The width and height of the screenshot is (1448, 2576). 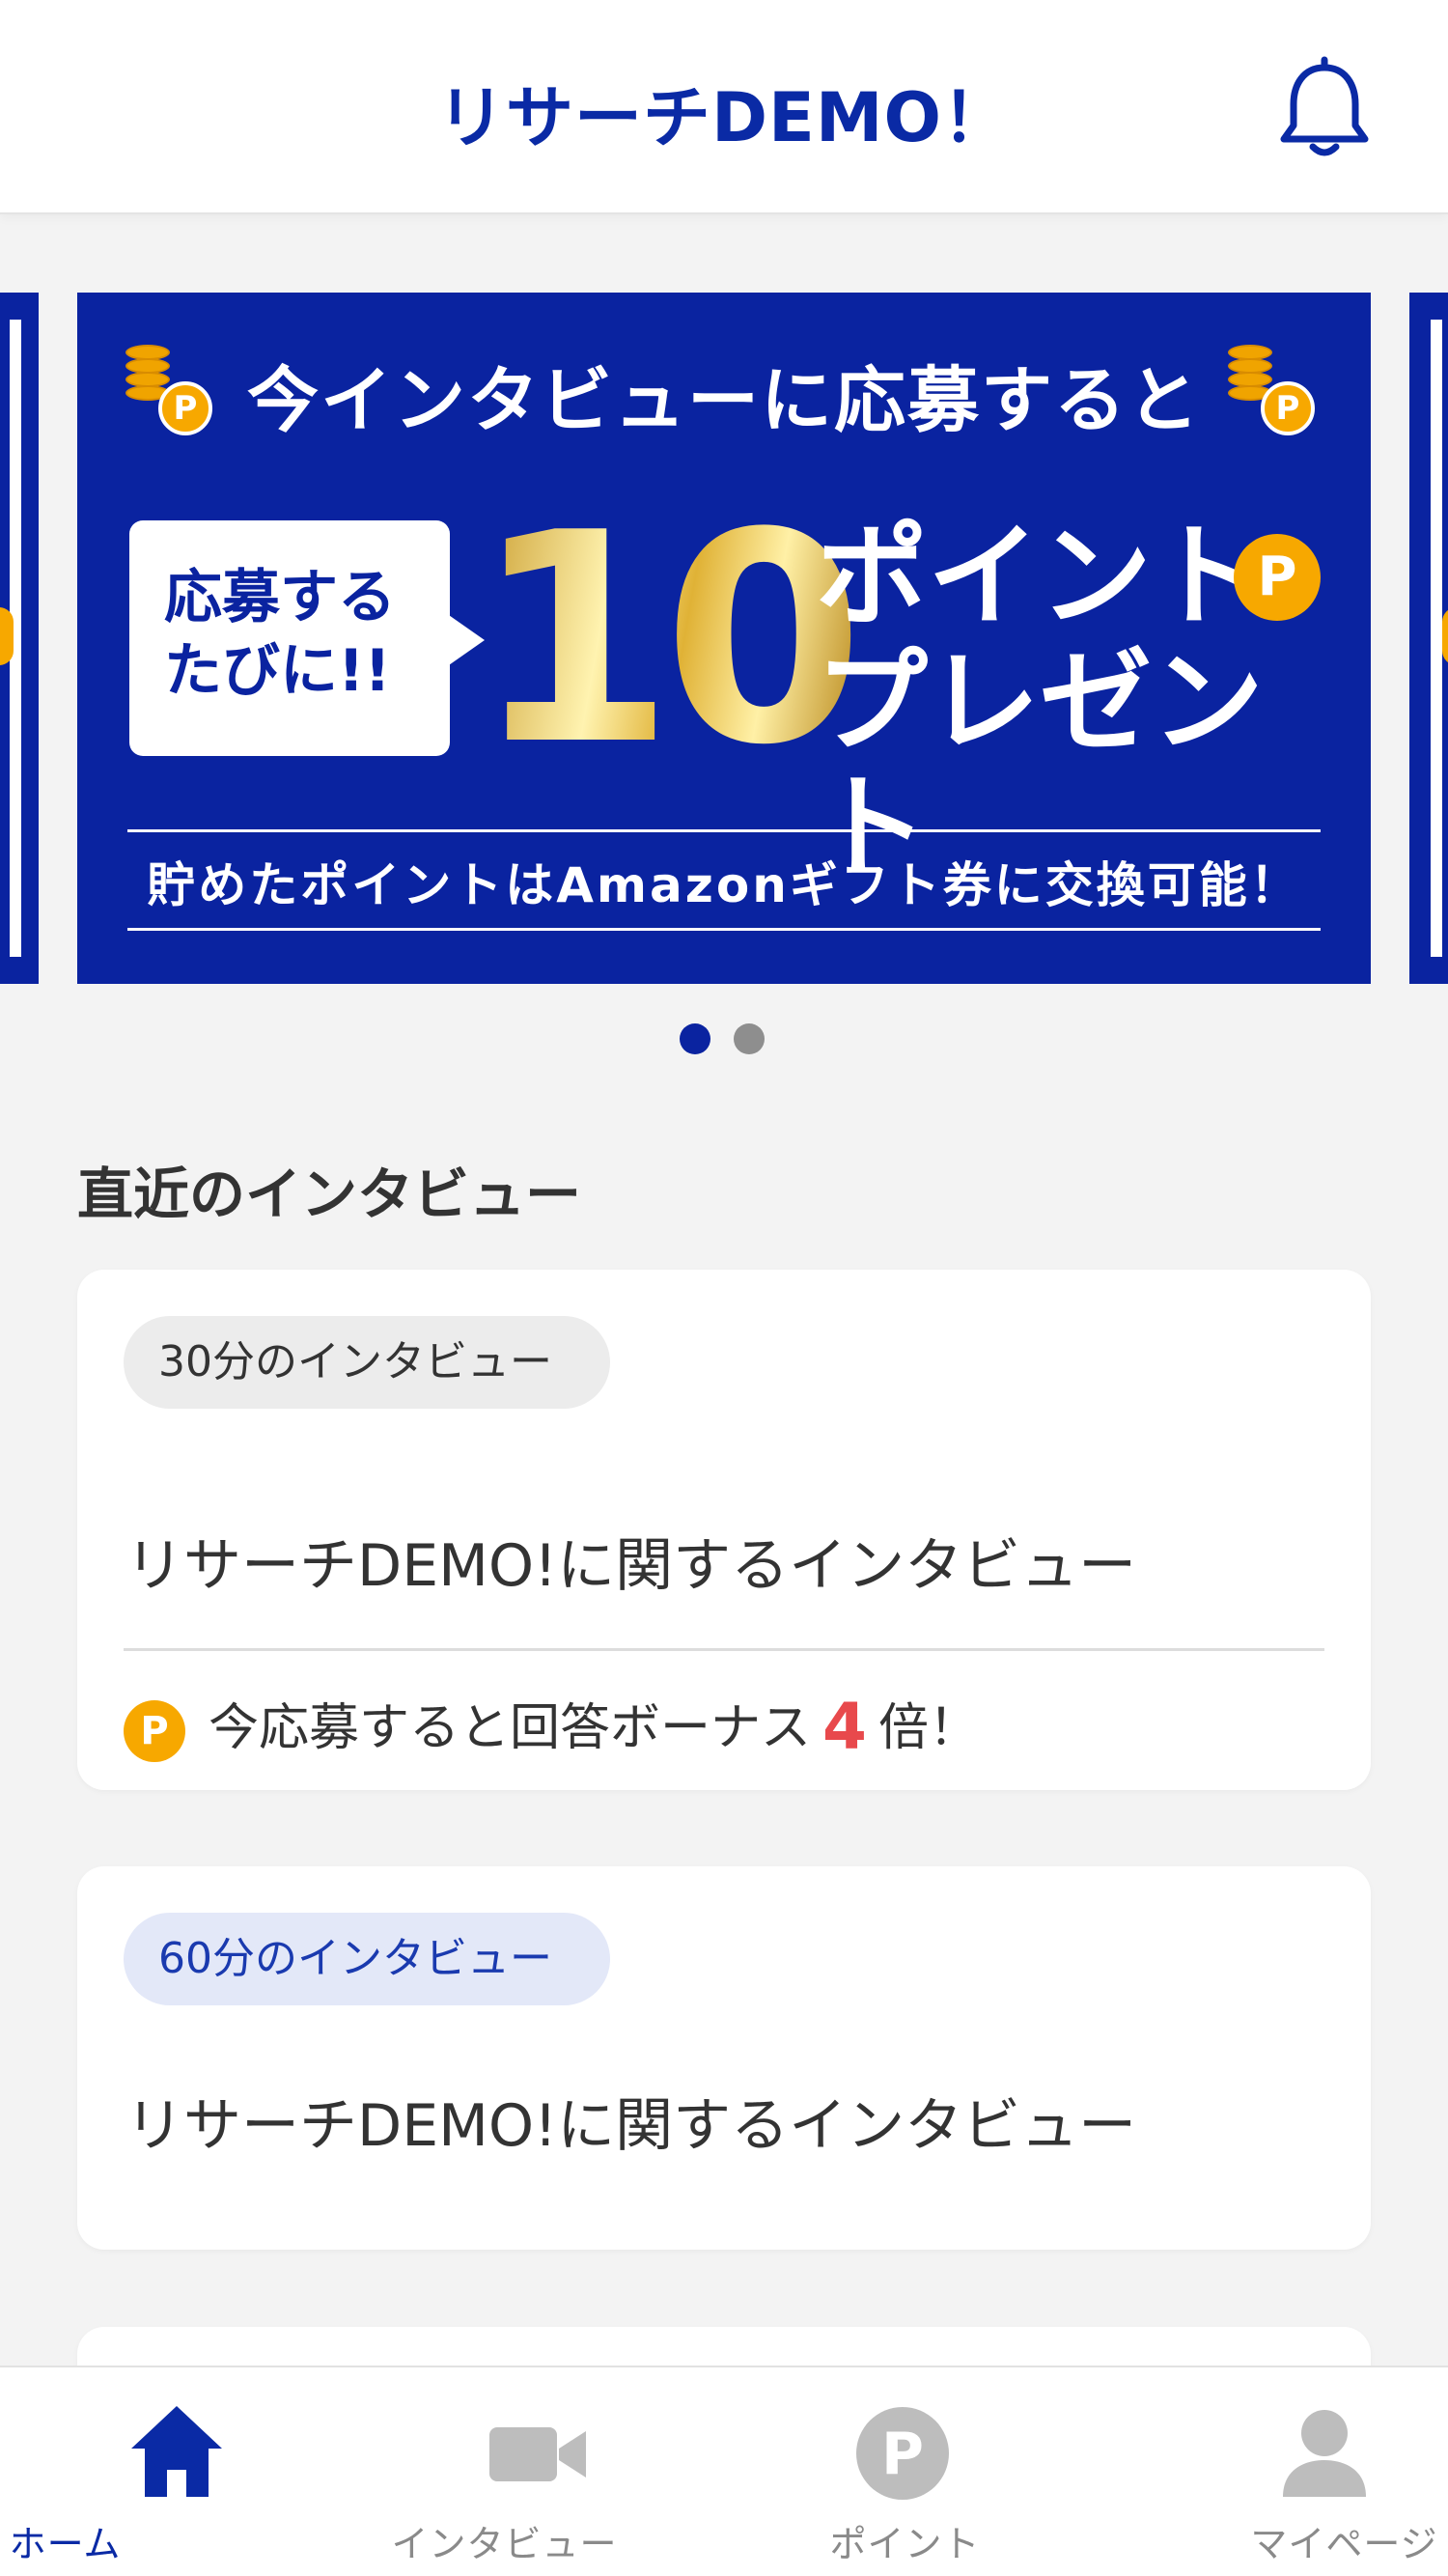 What do you see at coordinates (724, 1038) in the screenshot?
I see `carousel-indicator` at bounding box center [724, 1038].